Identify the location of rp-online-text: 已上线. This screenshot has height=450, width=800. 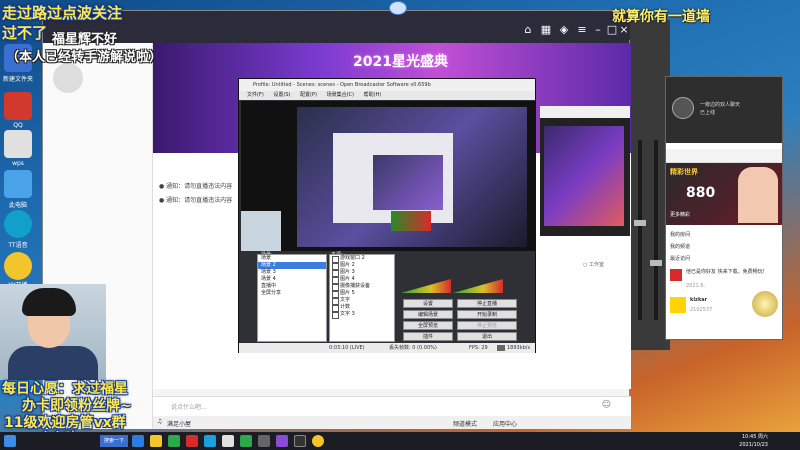
(708, 113).